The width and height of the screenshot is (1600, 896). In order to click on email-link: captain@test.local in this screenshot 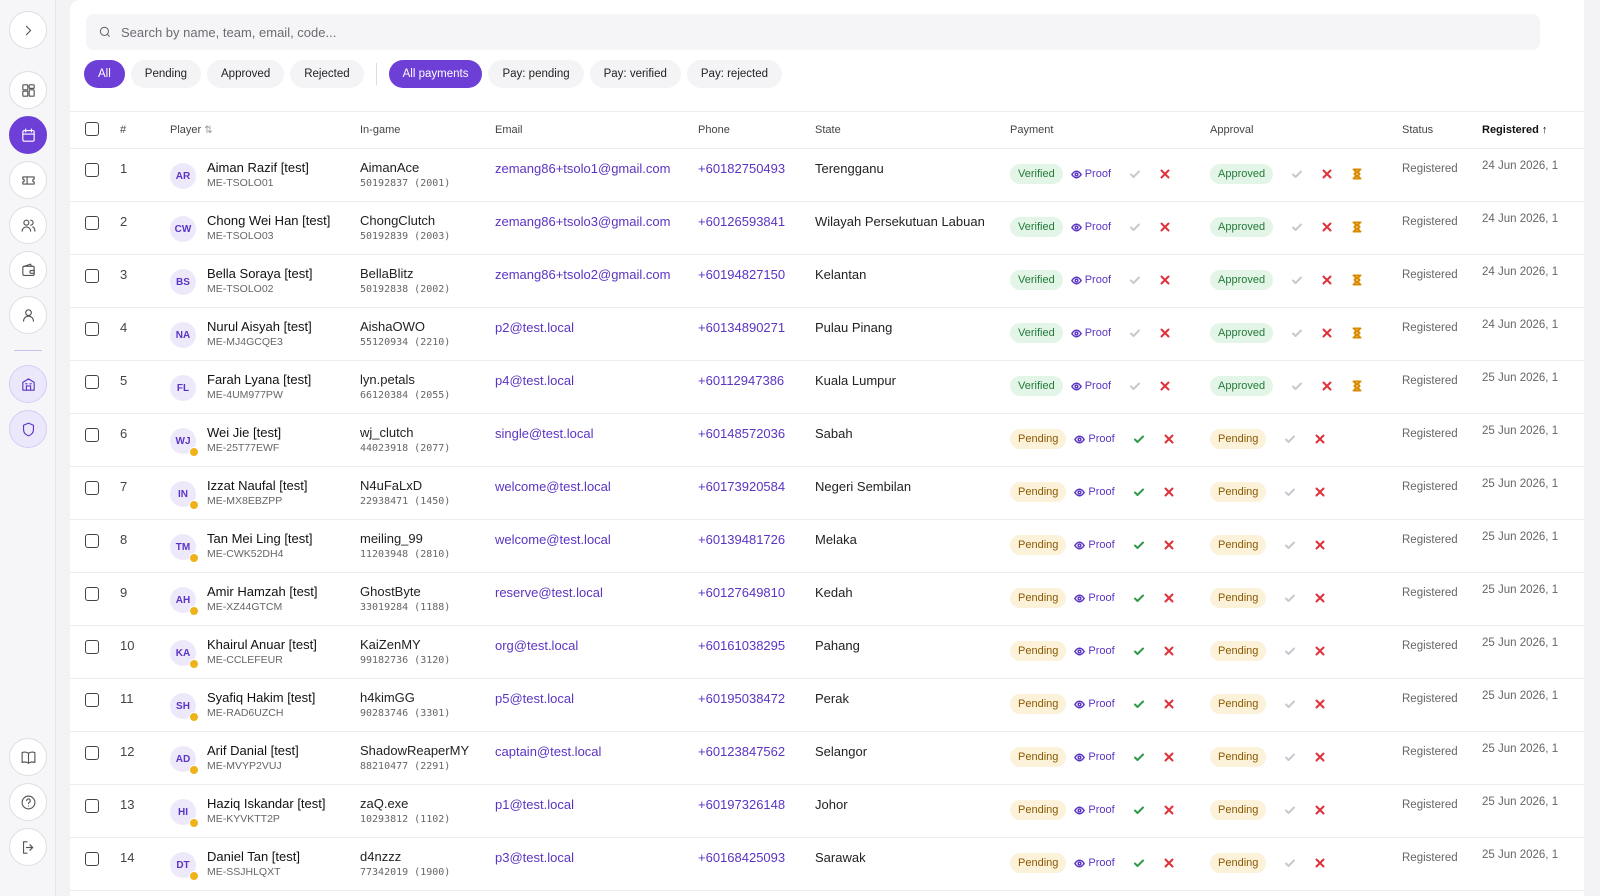, I will do `click(596, 751)`.